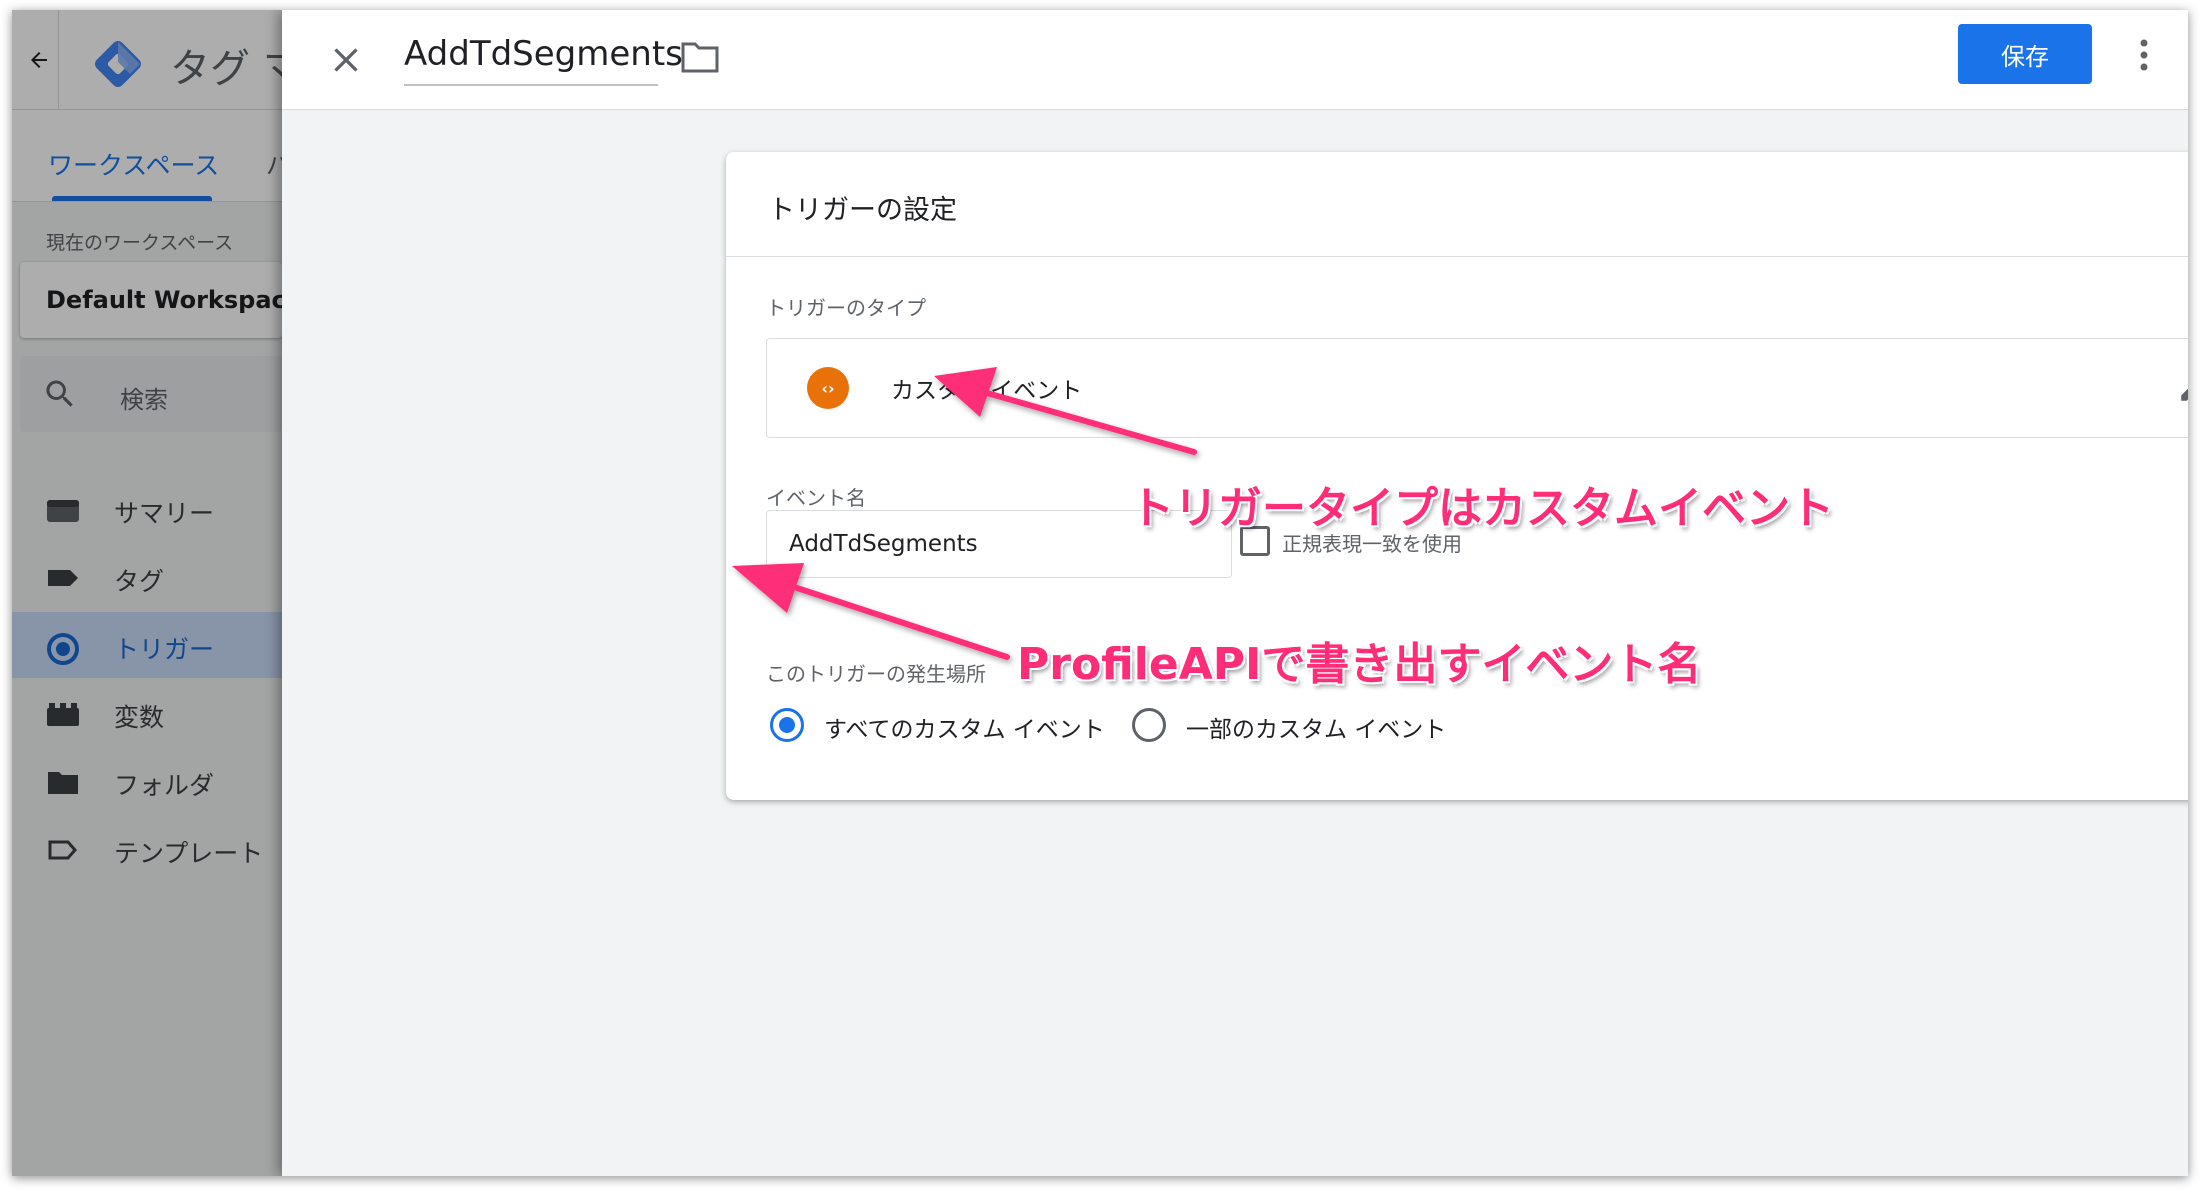  What do you see at coordinates (1235, 60) in the screenshot?
I see `panel-header: AddTdSegments 保存` at bounding box center [1235, 60].